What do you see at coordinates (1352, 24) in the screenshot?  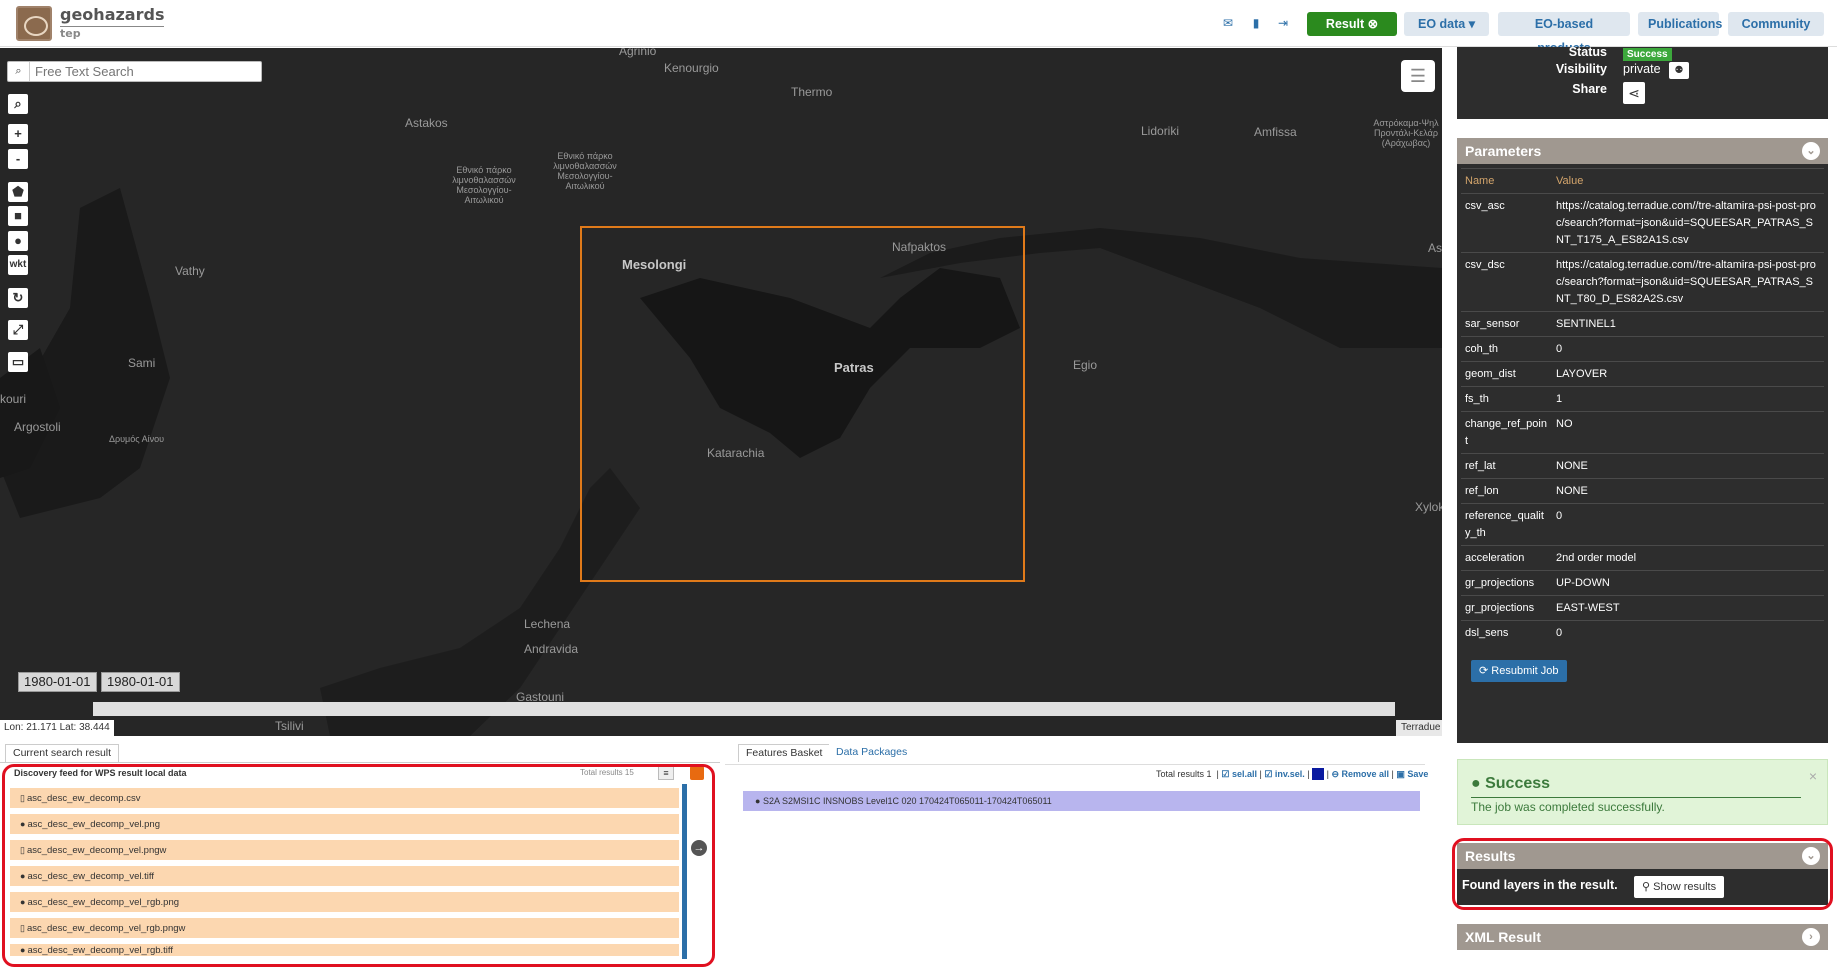 I see `nav-result-button: Result ⊗` at bounding box center [1352, 24].